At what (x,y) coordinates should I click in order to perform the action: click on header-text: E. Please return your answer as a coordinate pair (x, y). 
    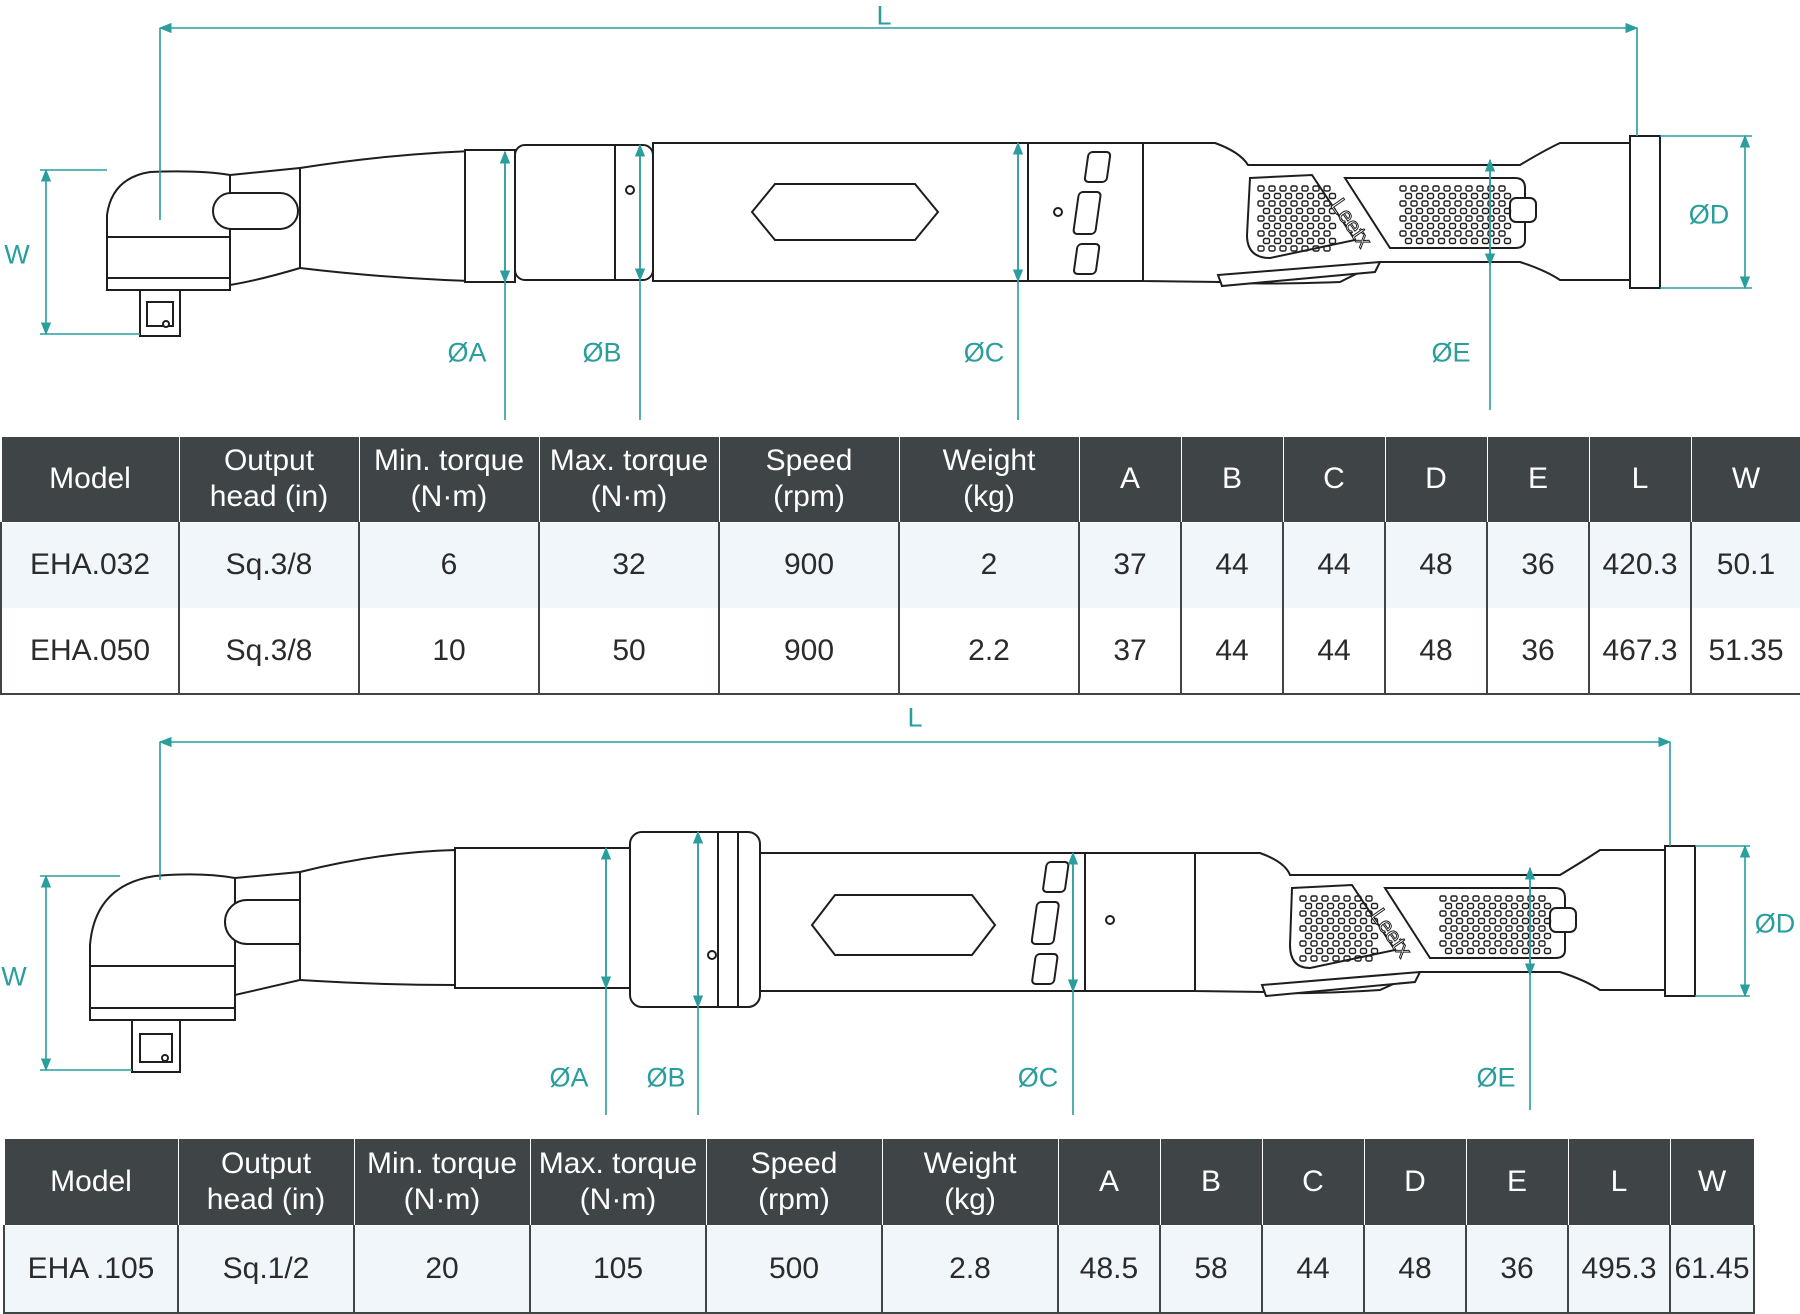
    Looking at the image, I should click on (1538, 479).